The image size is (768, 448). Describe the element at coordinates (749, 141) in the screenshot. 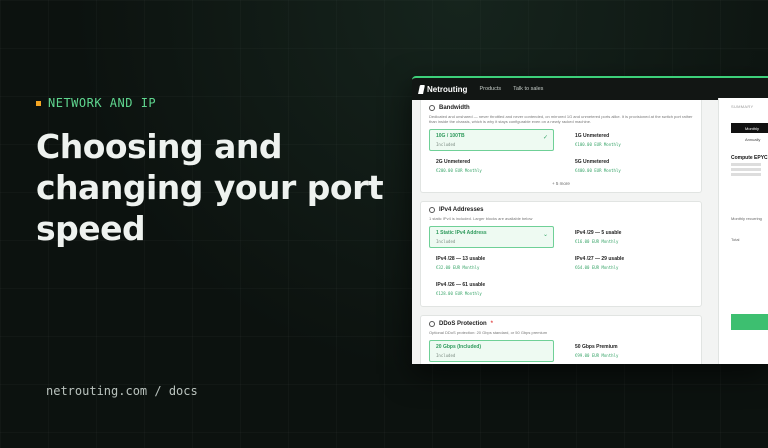

I see `billing-annually-toggle: Annually` at that location.